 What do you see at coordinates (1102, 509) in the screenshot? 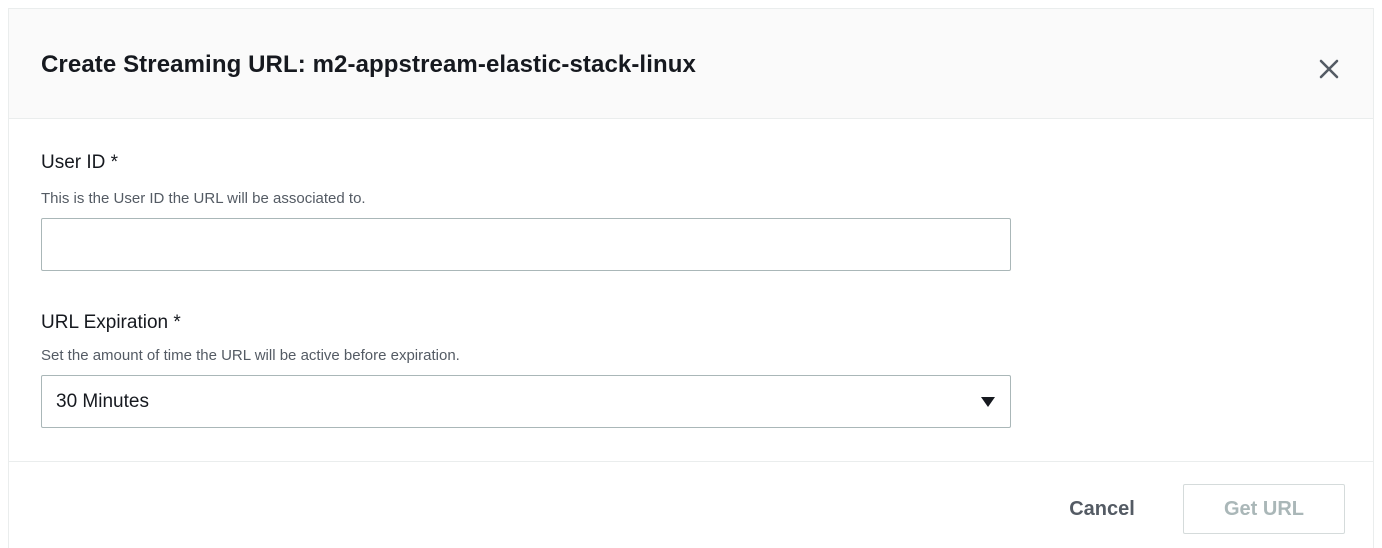
I see `cancel-button: Cancel` at bounding box center [1102, 509].